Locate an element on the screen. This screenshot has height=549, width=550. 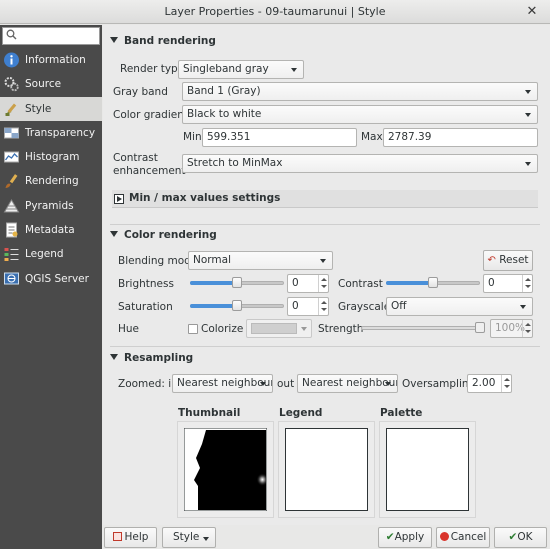
sidebar-item-label: Pyramids is located at coordinates (49, 205).